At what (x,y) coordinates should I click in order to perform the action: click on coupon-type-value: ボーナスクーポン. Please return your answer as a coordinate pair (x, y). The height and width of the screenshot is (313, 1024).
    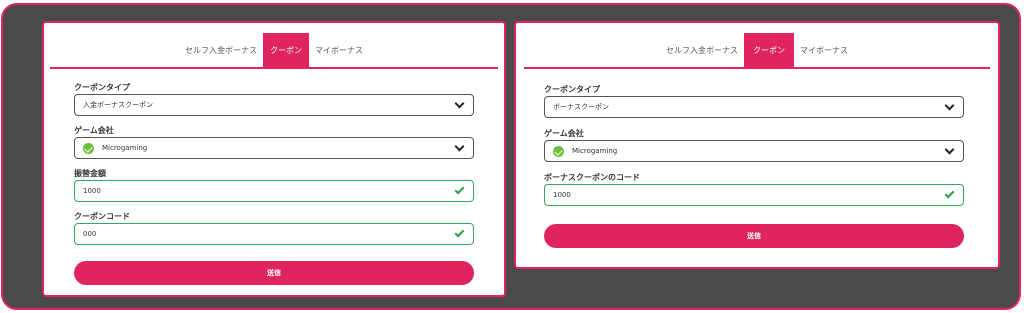
    Looking at the image, I should click on (581, 107).